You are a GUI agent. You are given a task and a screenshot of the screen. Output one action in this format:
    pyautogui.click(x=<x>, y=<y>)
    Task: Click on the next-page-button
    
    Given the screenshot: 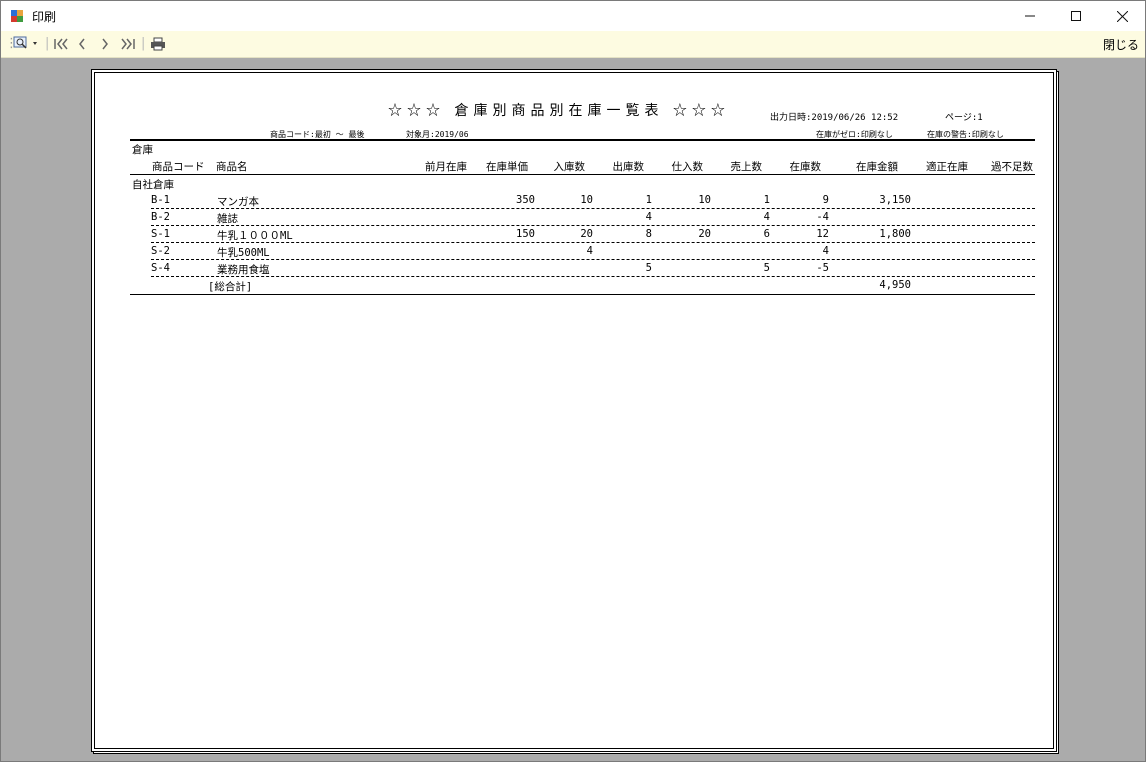 What is the action you would take?
    pyautogui.click(x=105, y=44)
    